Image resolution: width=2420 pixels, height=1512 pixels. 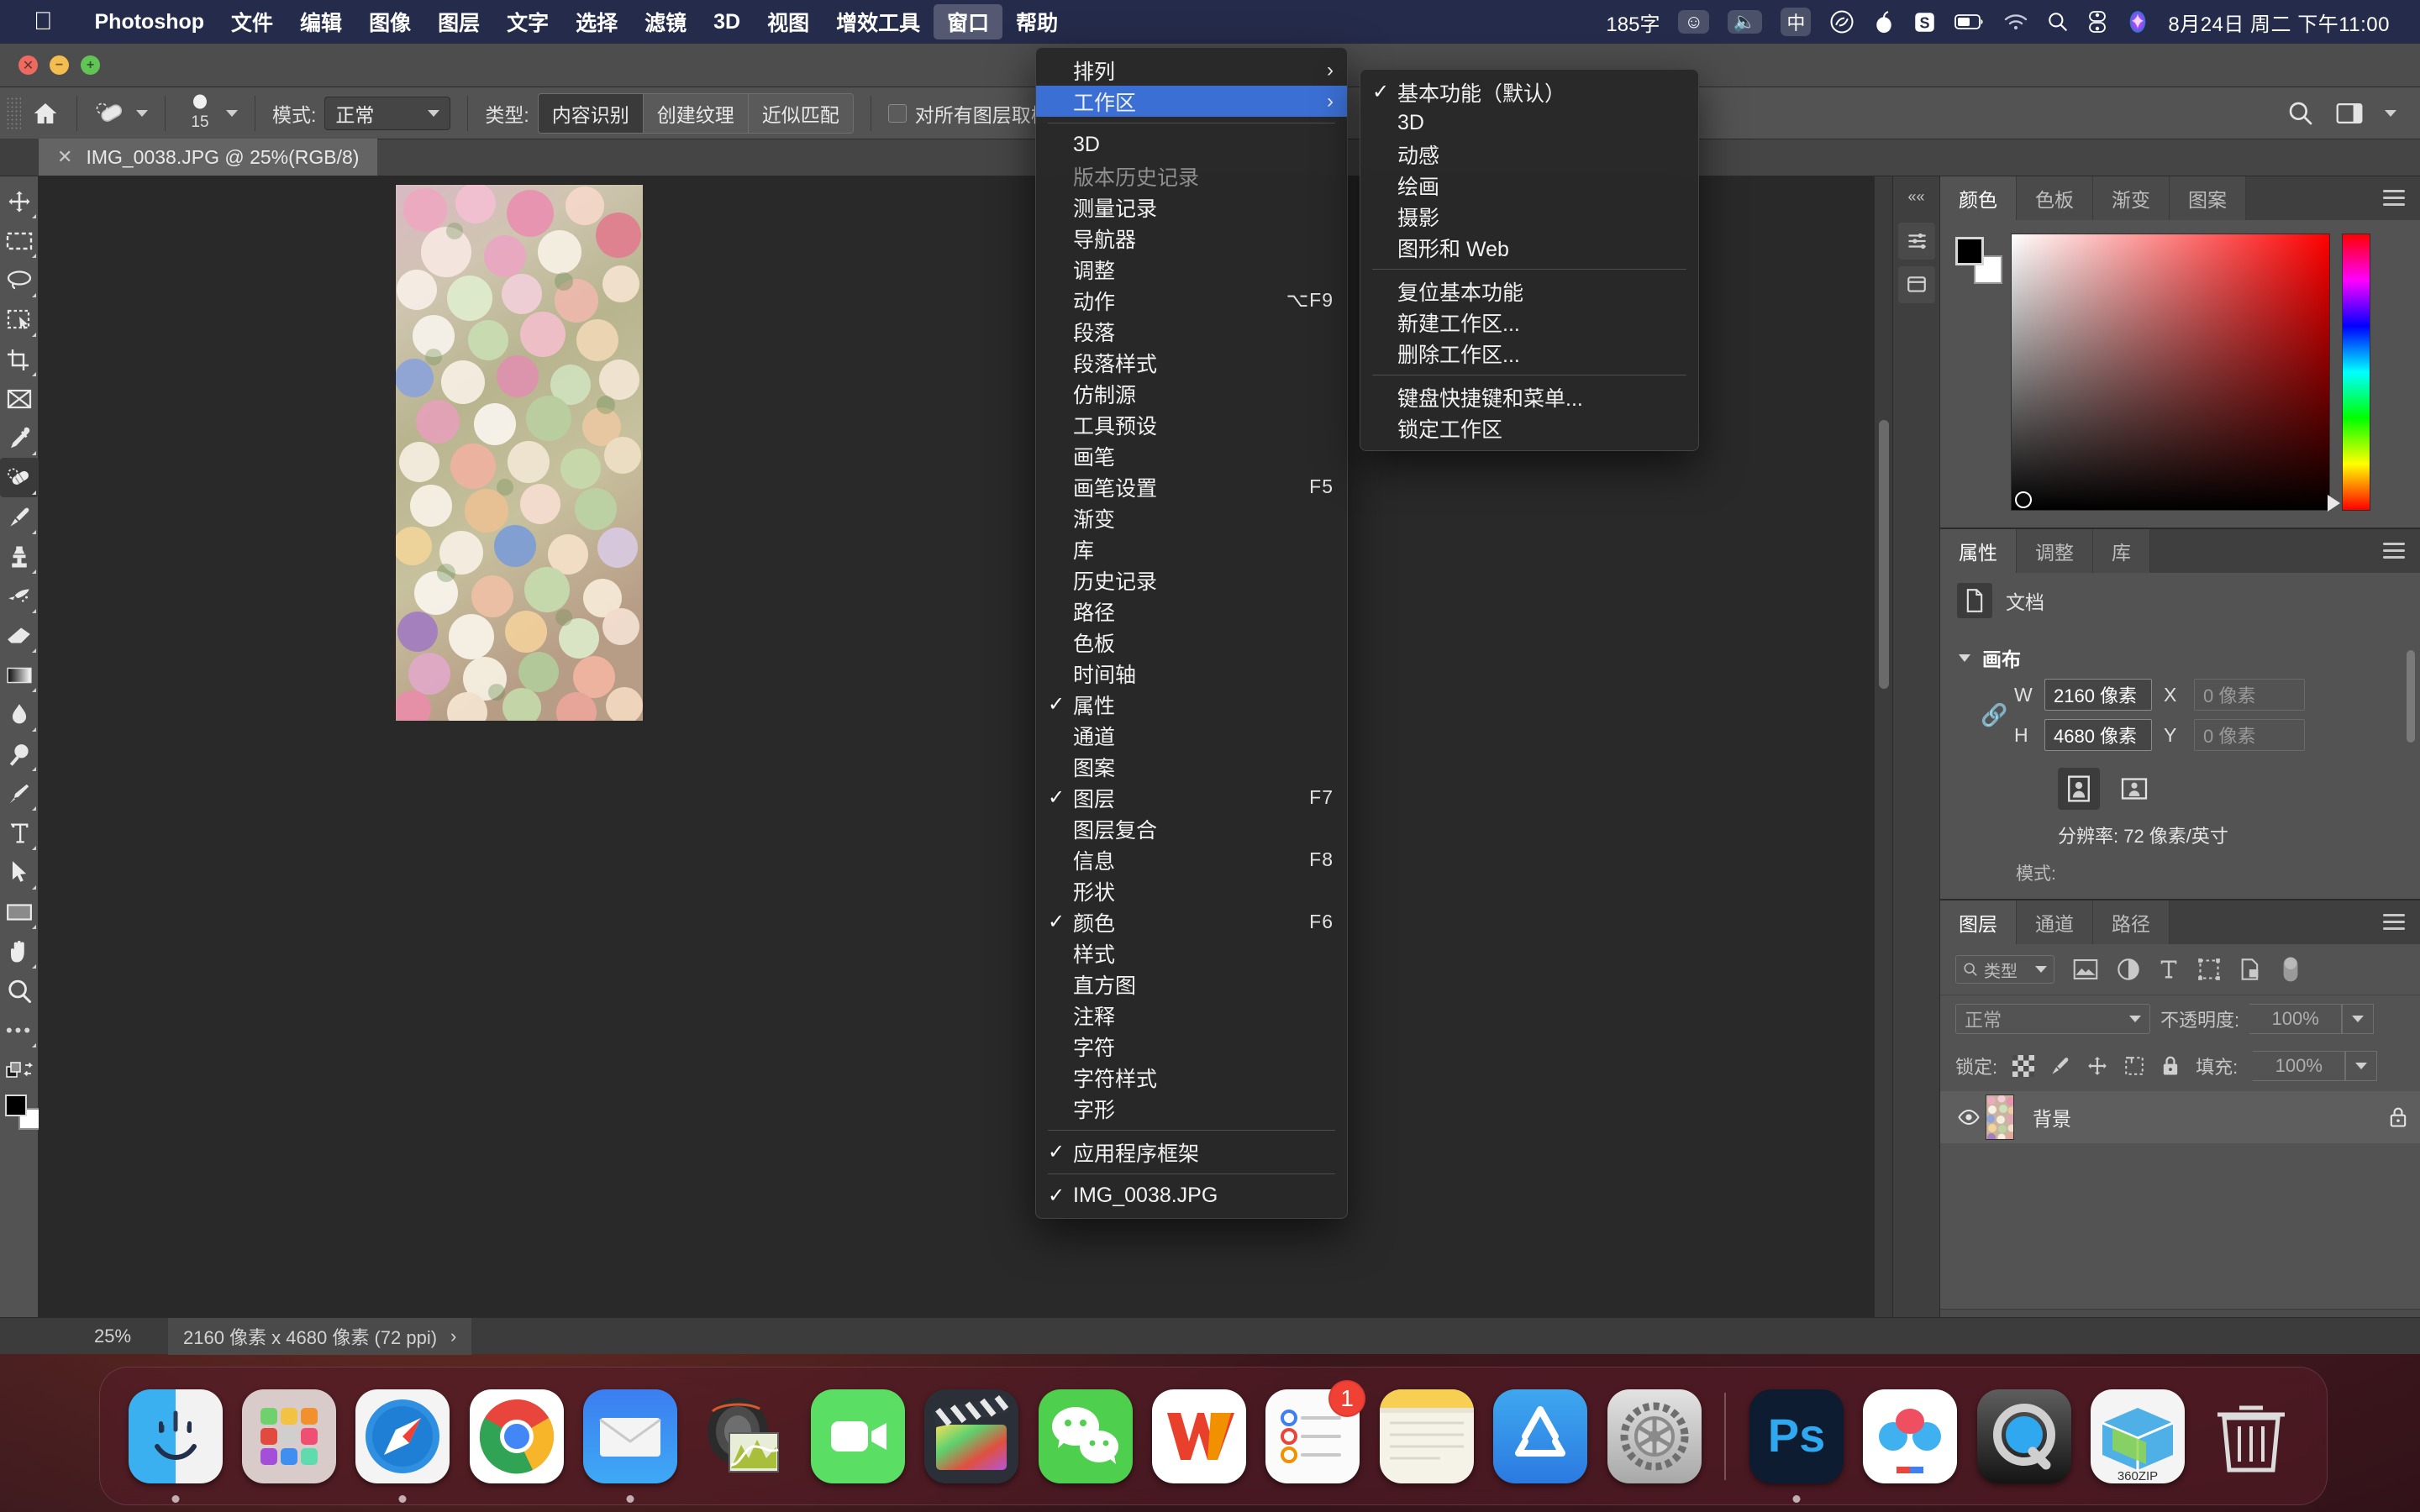 I want to click on layer-blend-mode-select: 正常, so click(x=2052, y=1019).